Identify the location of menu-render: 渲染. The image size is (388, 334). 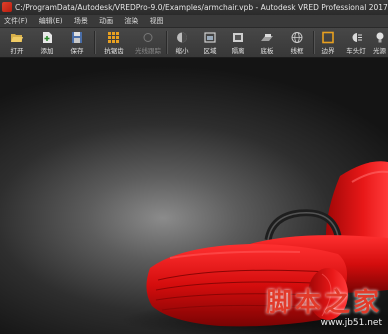
(131, 21).